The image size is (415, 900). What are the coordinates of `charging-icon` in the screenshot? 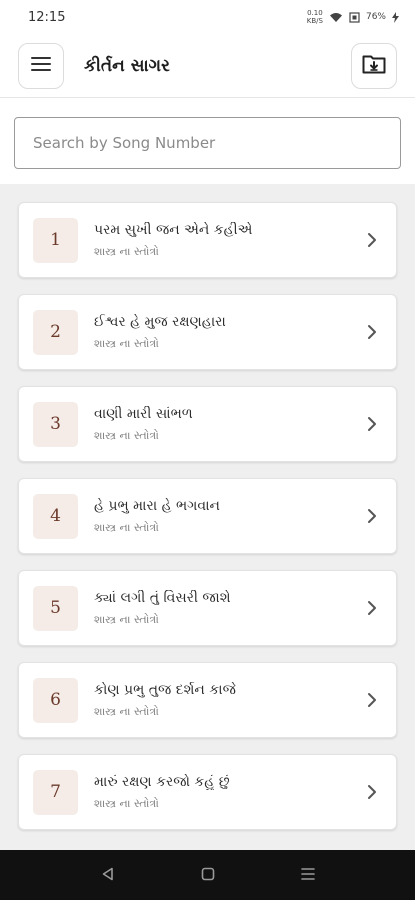 It's located at (395, 17).